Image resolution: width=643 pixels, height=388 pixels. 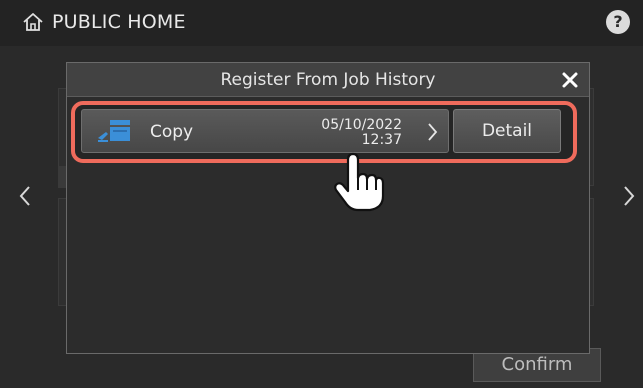 I want to click on hand-pointer-icon, so click(x=359, y=182).